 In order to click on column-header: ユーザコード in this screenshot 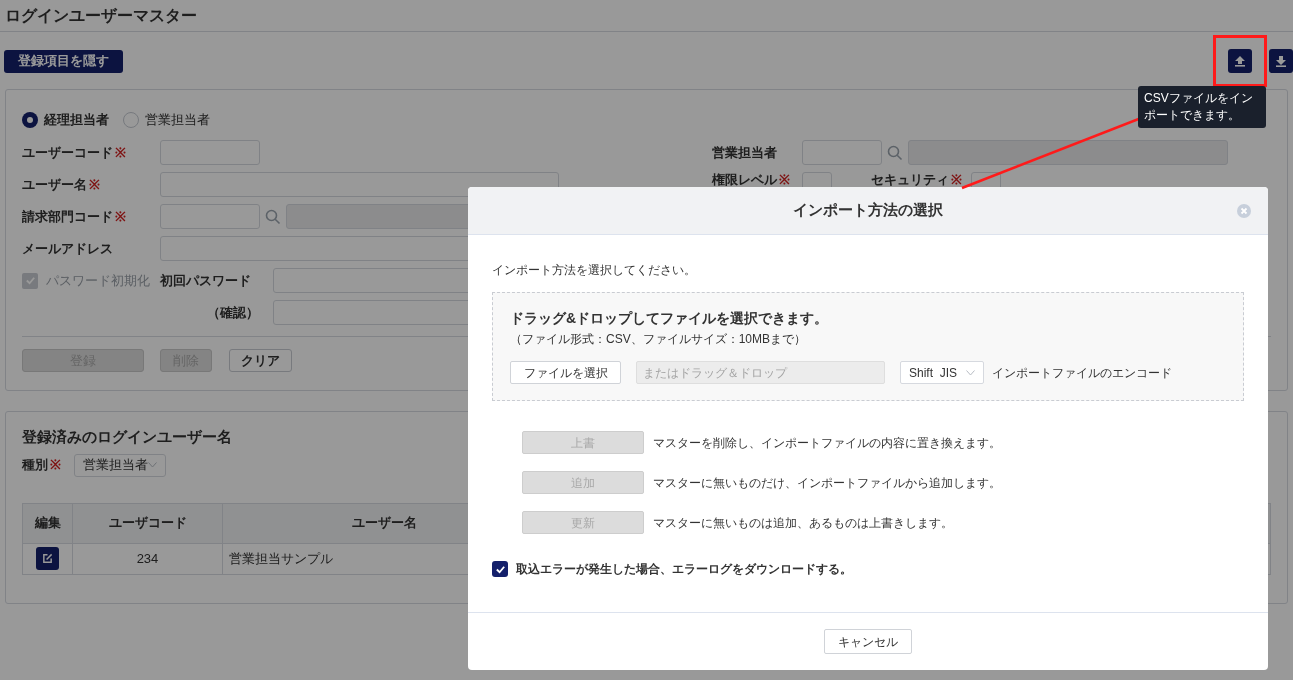, I will do `click(147, 523)`.